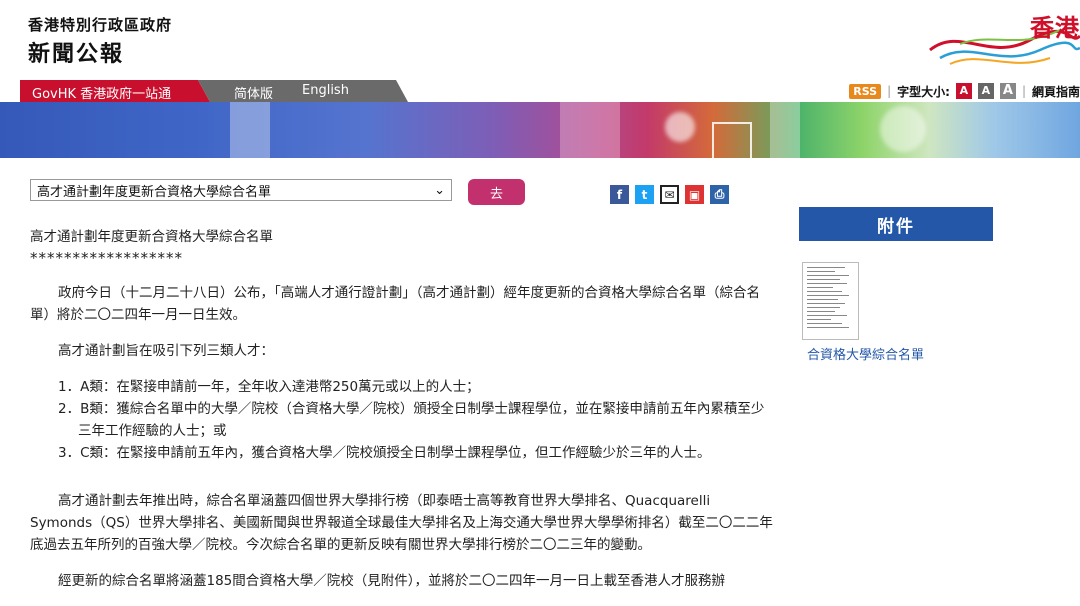  What do you see at coordinates (1007, 91) in the screenshot?
I see `font-size-large-button: A` at bounding box center [1007, 91].